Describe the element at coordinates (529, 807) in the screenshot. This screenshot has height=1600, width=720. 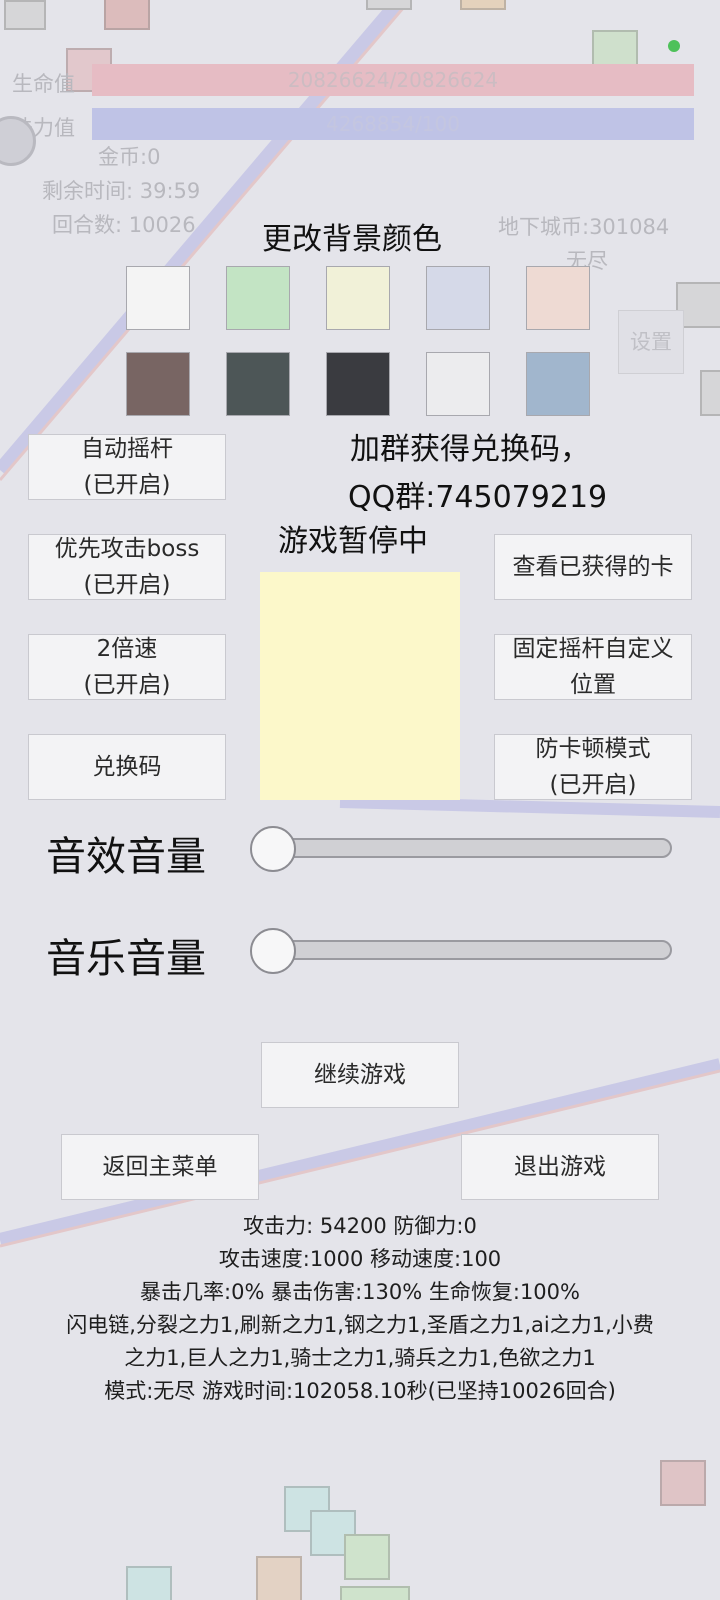
I see `path-line` at that location.